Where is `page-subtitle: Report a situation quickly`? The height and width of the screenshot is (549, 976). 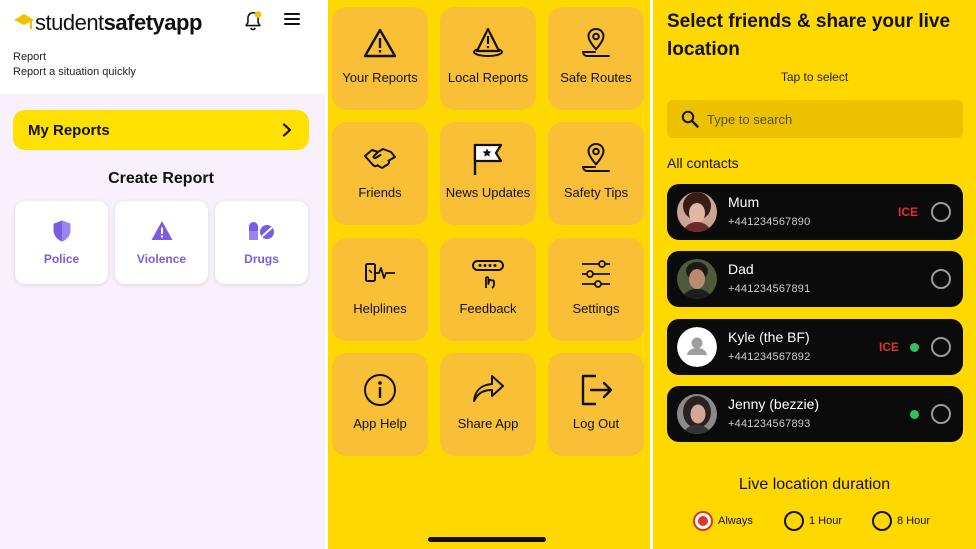
page-subtitle: Report a situation quickly is located at coordinates (74, 72).